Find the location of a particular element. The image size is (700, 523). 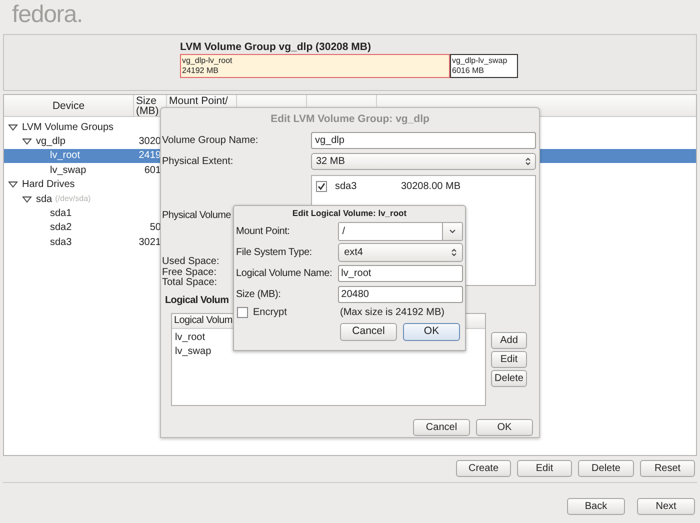

device-name: Hard Drives is located at coordinates (48, 185).